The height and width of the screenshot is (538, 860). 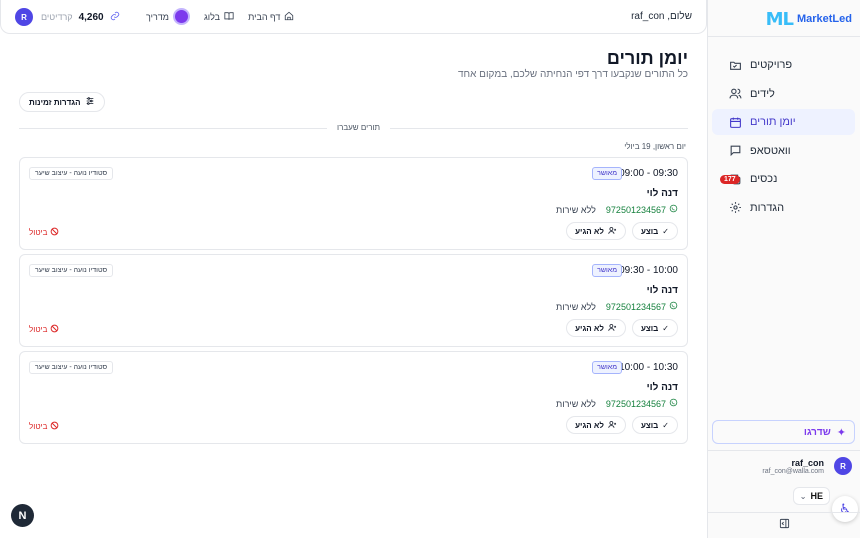 I want to click on user-profile: R raf_con raf_con@walla.com, so click(x=807, y=466).